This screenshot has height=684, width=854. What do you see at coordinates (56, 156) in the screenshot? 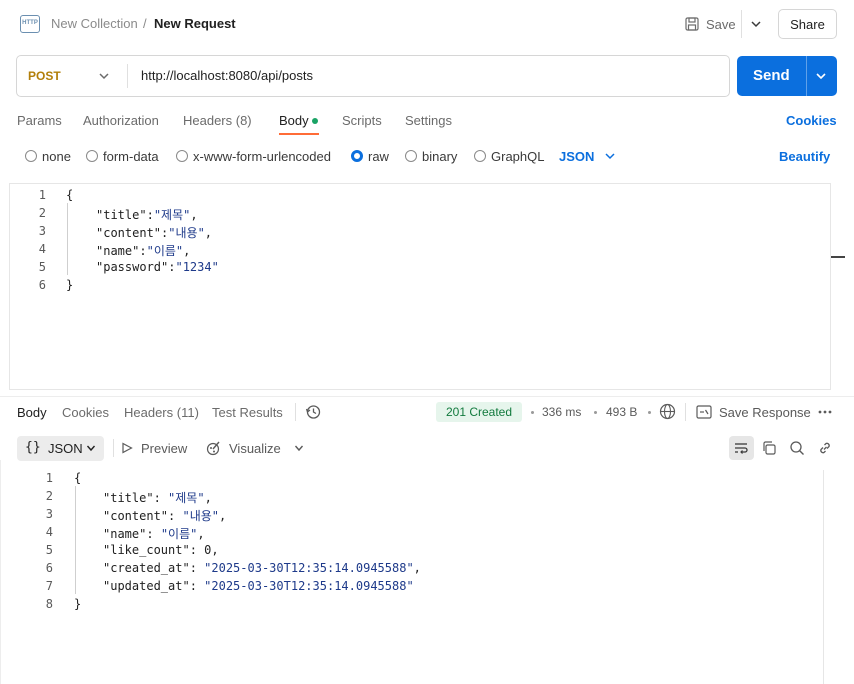
I see `radio-label-none: none` at bounding box center [56, 156].